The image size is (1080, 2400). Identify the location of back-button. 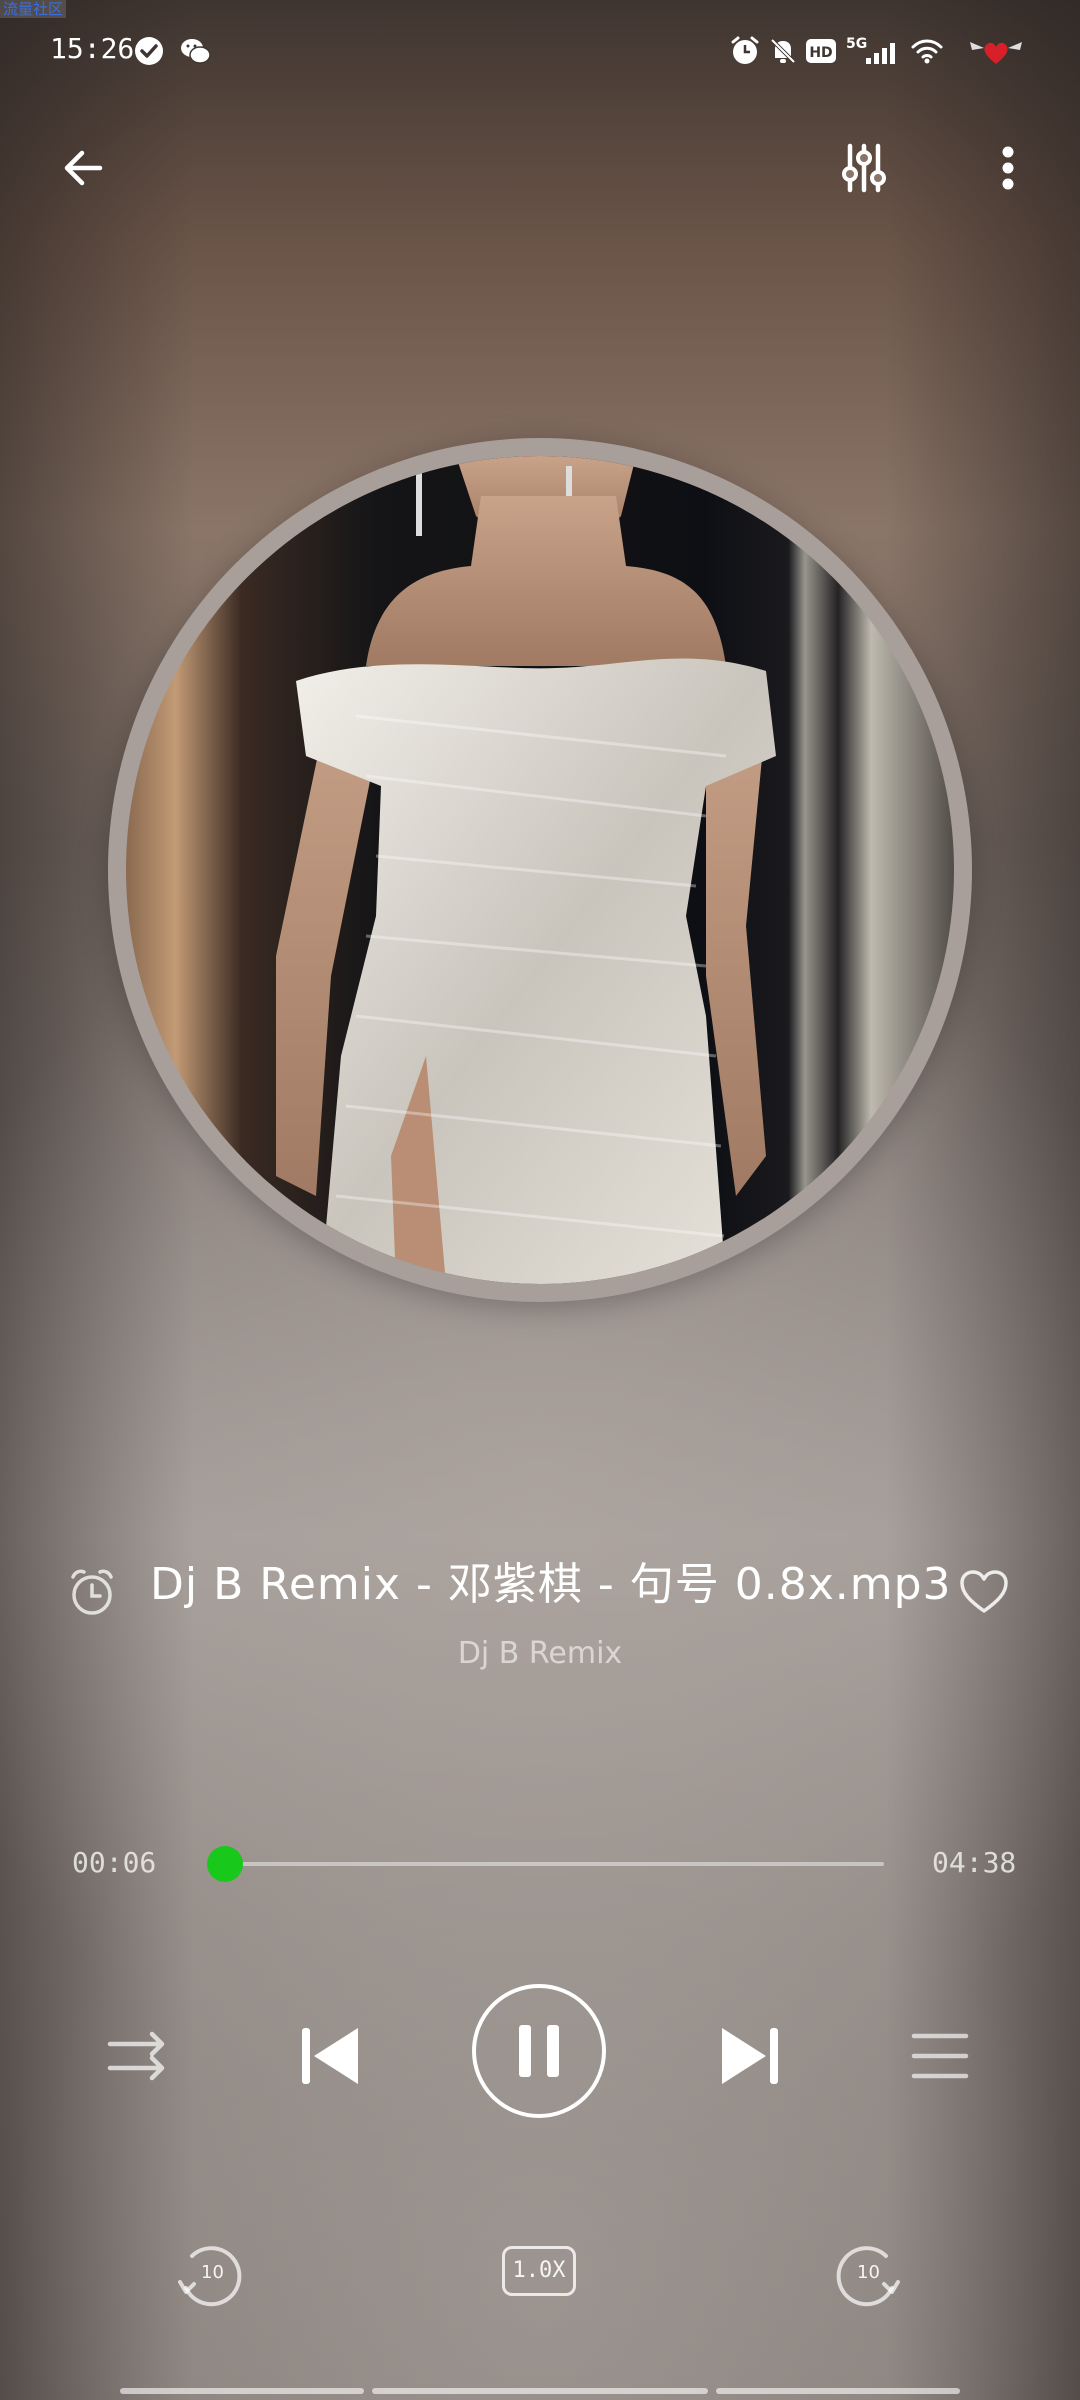
(84, 168).